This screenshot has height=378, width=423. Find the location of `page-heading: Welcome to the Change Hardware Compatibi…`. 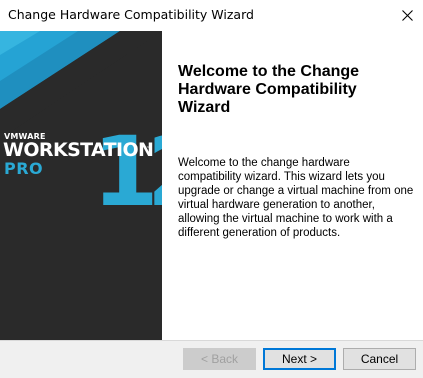

page-heading: Welcome to the Change Hardware Compatibi… is located at coordinates (269, 89).